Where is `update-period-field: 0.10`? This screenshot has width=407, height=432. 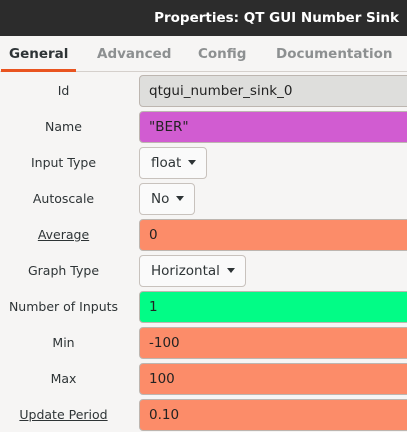 update-period-field: 0.10 is located at coordinates (273, 415).